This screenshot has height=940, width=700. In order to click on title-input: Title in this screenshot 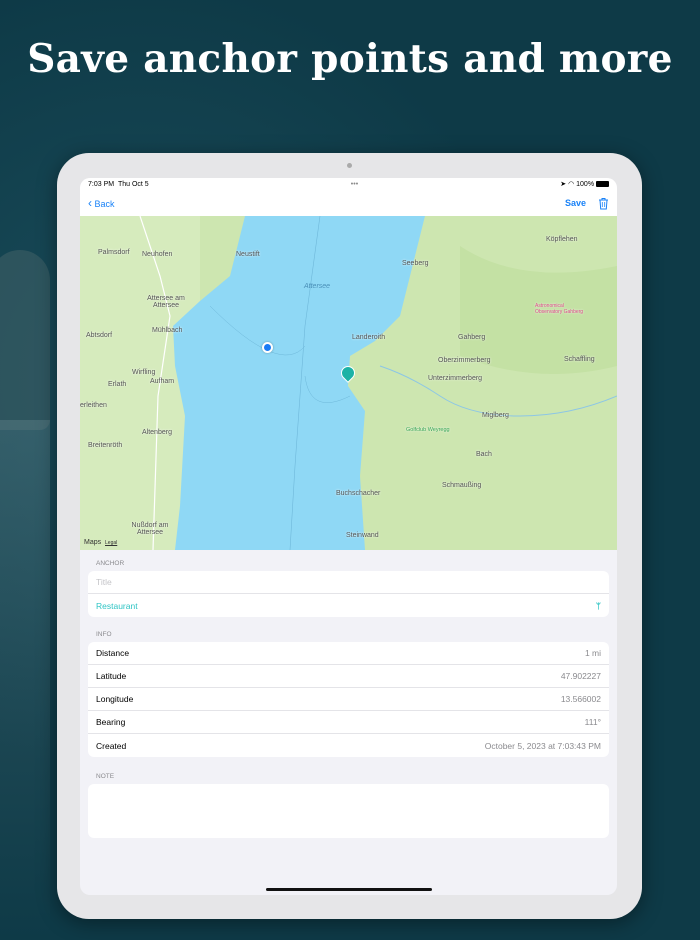, I will do `click(348, 582)`.